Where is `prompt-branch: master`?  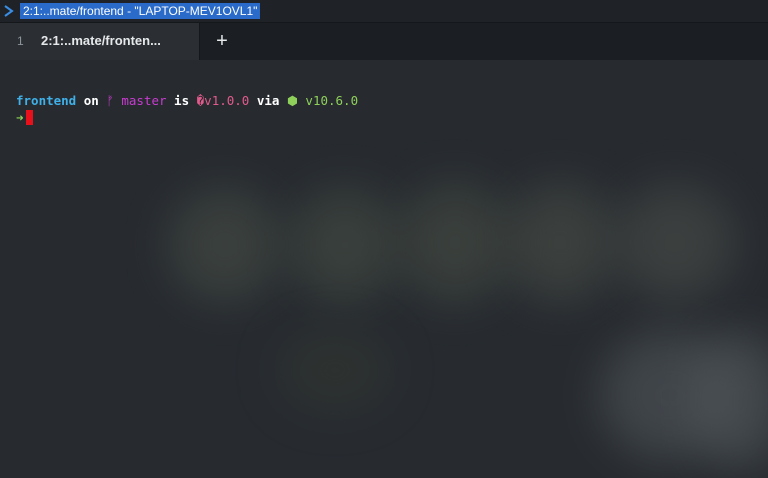
prompt-branch: master is located at coordinates (140, 100).